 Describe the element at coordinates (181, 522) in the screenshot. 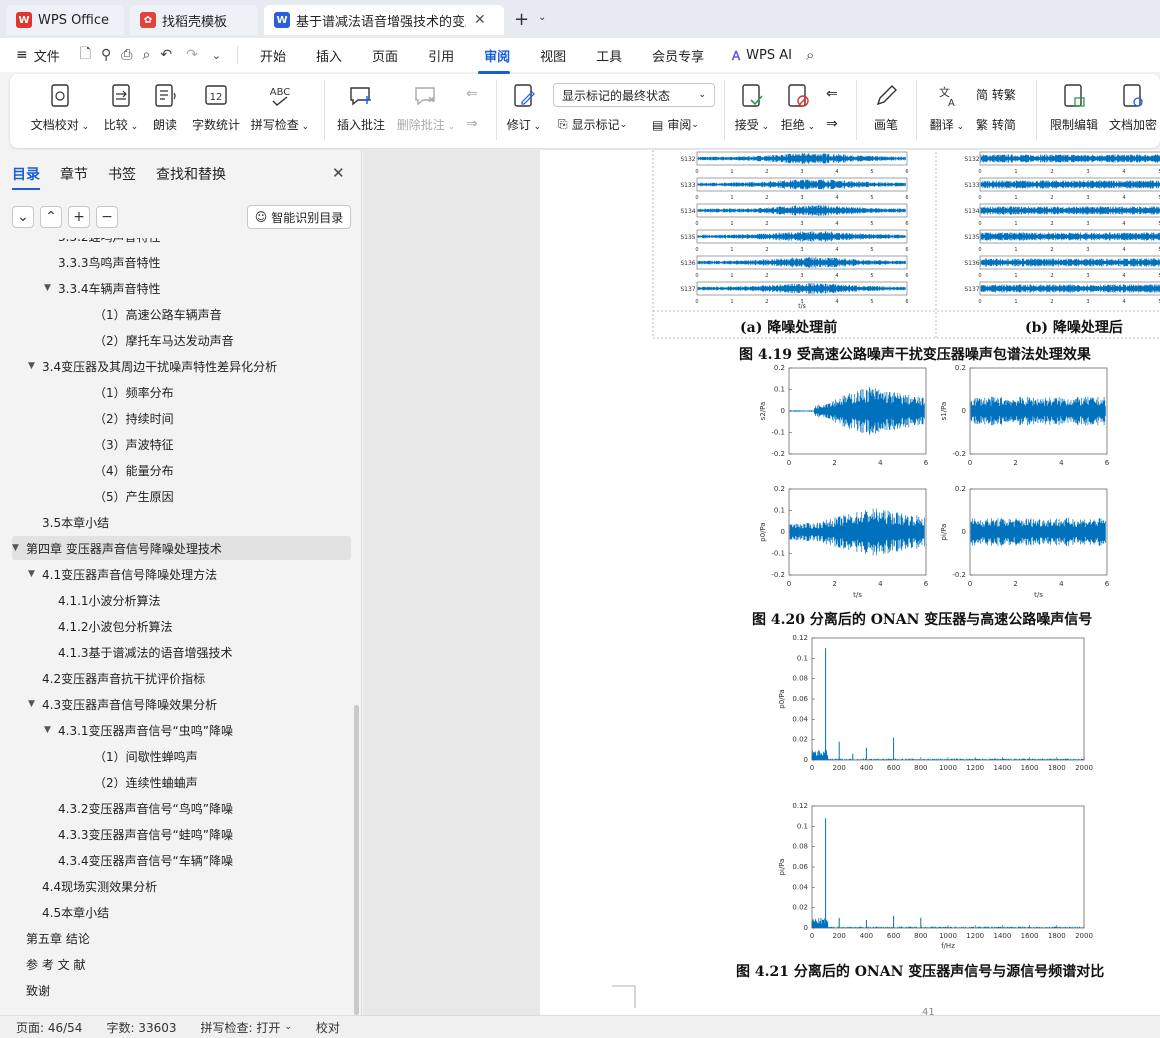

I see `toc-item: 3.5本章小结` at that location.